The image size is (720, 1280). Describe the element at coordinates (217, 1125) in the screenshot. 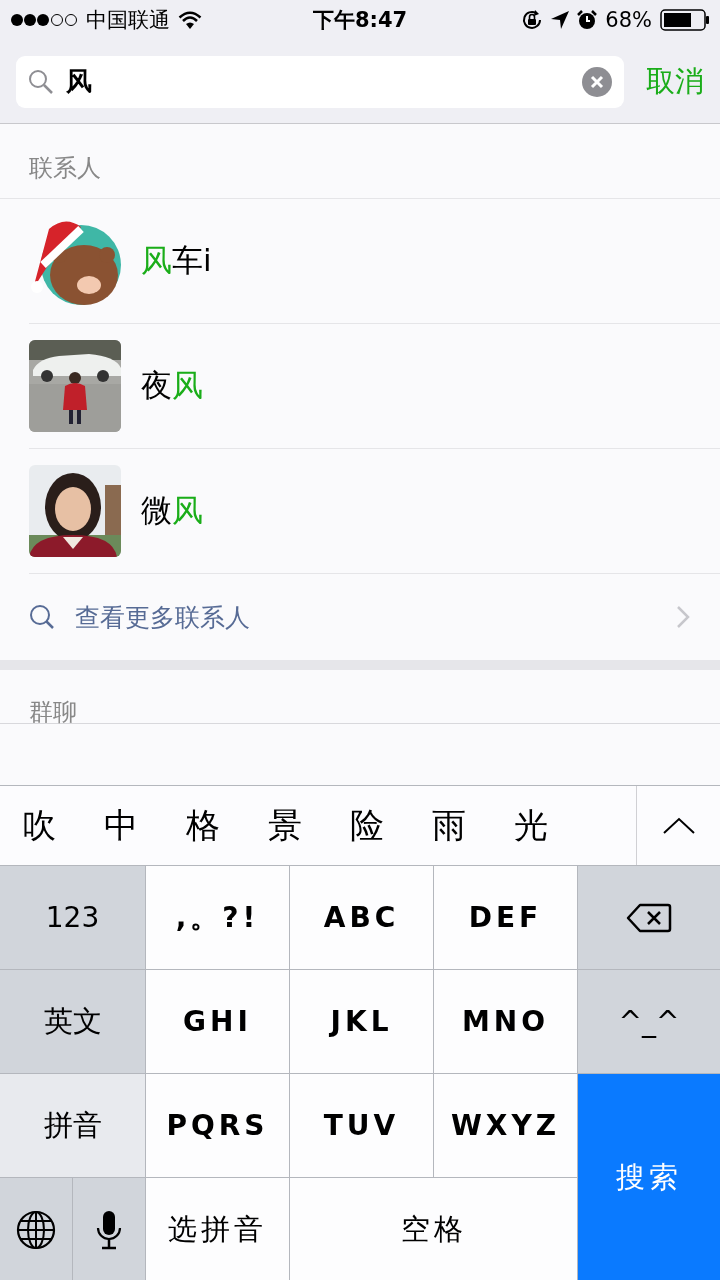

I see `keyboard-key: PQRS` at that location.